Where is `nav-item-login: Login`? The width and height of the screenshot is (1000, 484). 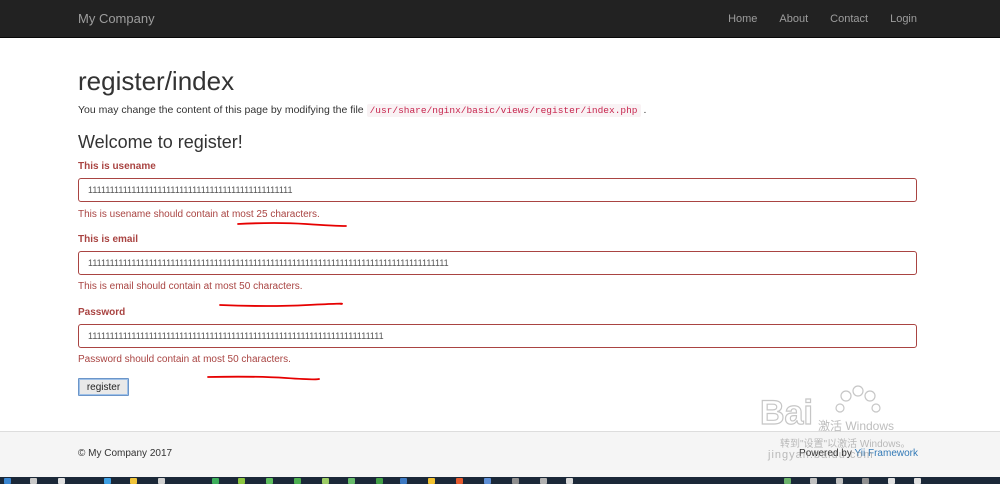
nav-item-login: Login is located at coordinates (903, 19).